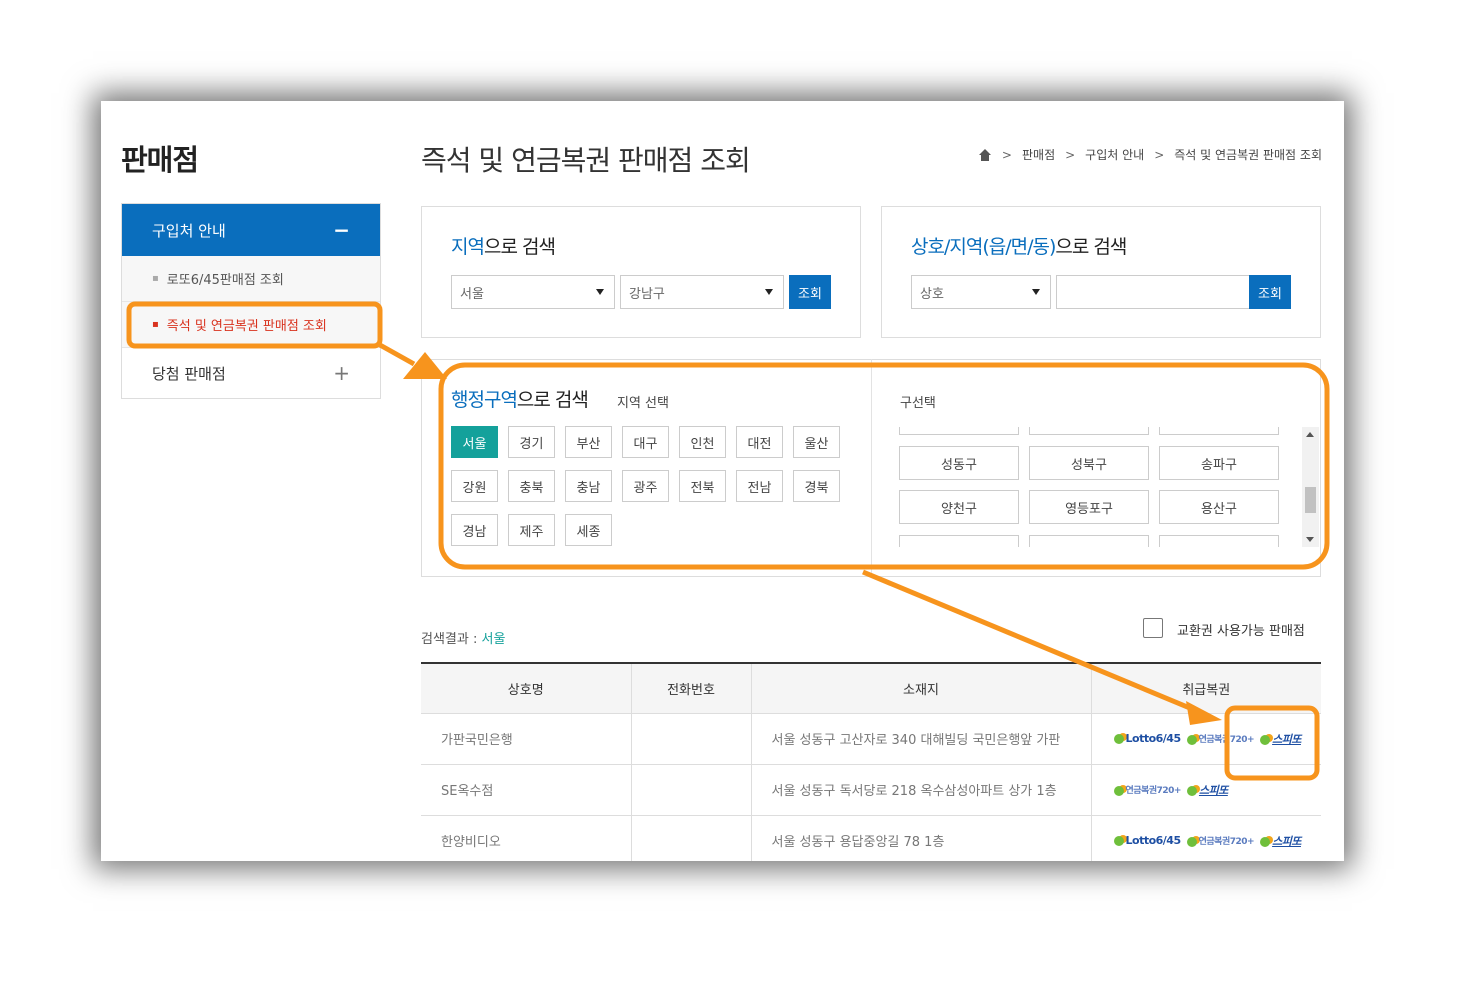  Describe the element at coordinates (251, 373) in the screenshot. I see `sidebar-item-winning-stores: 당첨 판매점 +` at that location.